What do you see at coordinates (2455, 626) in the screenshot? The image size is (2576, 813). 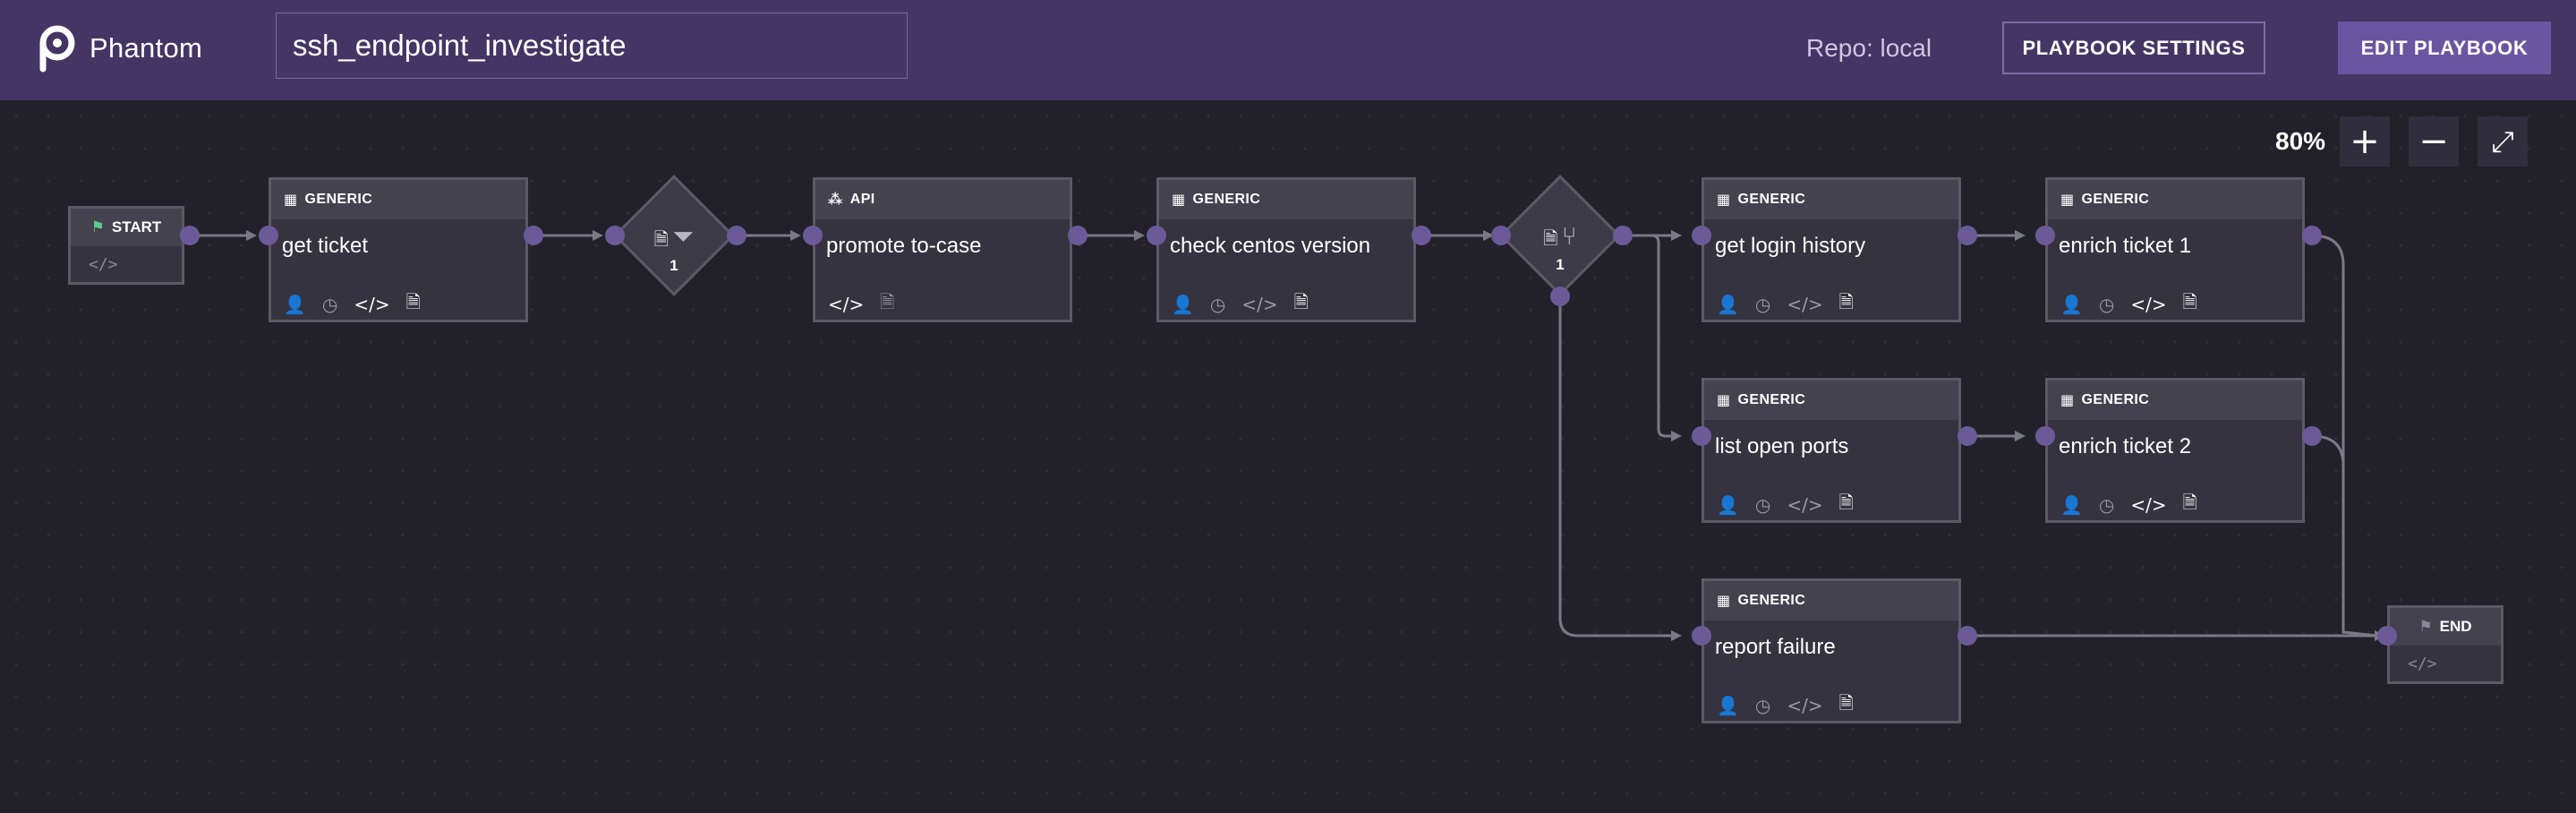 I see `end-label: END` at bounding box center [2455, 626].